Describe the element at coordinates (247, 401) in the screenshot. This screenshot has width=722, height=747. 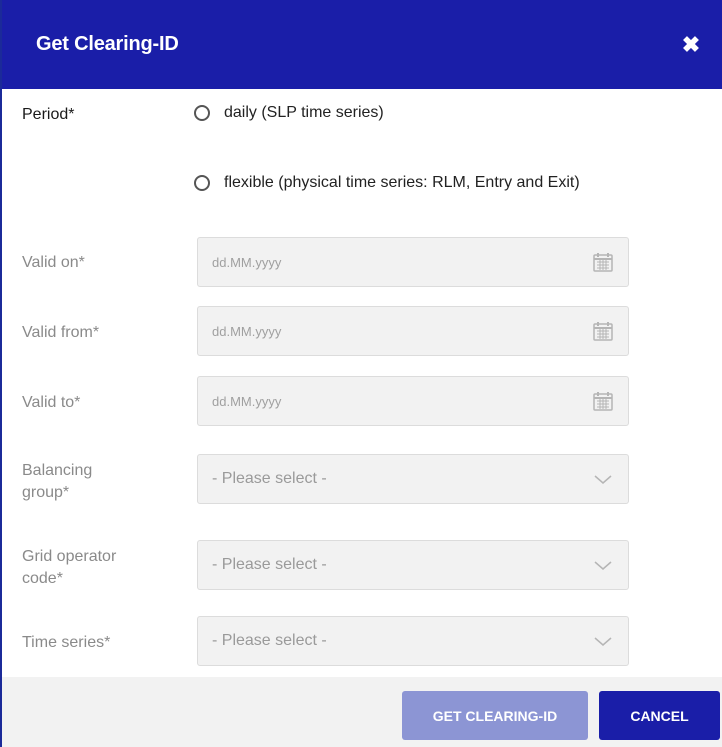
I see `valid-to-placeholder: dd.MM.yyyy` at that location.